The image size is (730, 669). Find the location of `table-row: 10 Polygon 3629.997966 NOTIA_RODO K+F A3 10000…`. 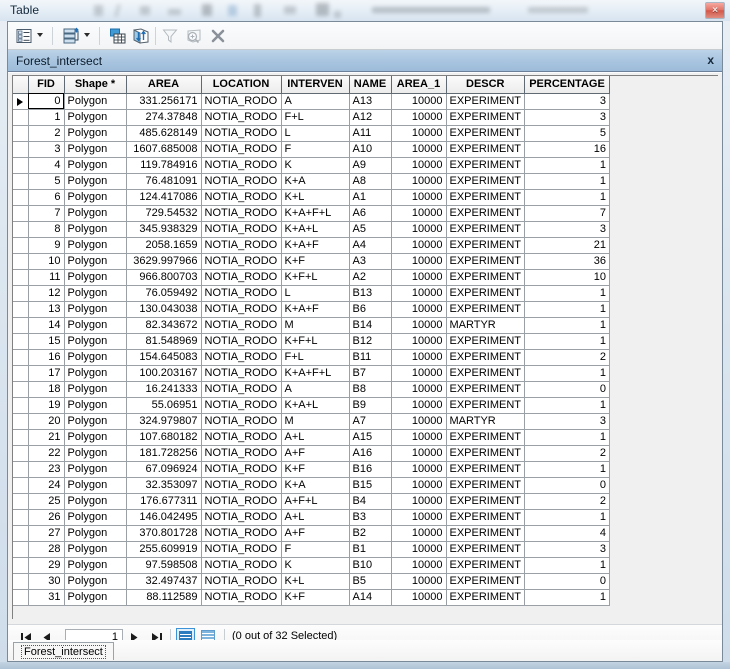

table-row: 10 Polygon 3629.997966 NOTIA_RODO K+F A3 10000… is located at coordinates (312, 261).